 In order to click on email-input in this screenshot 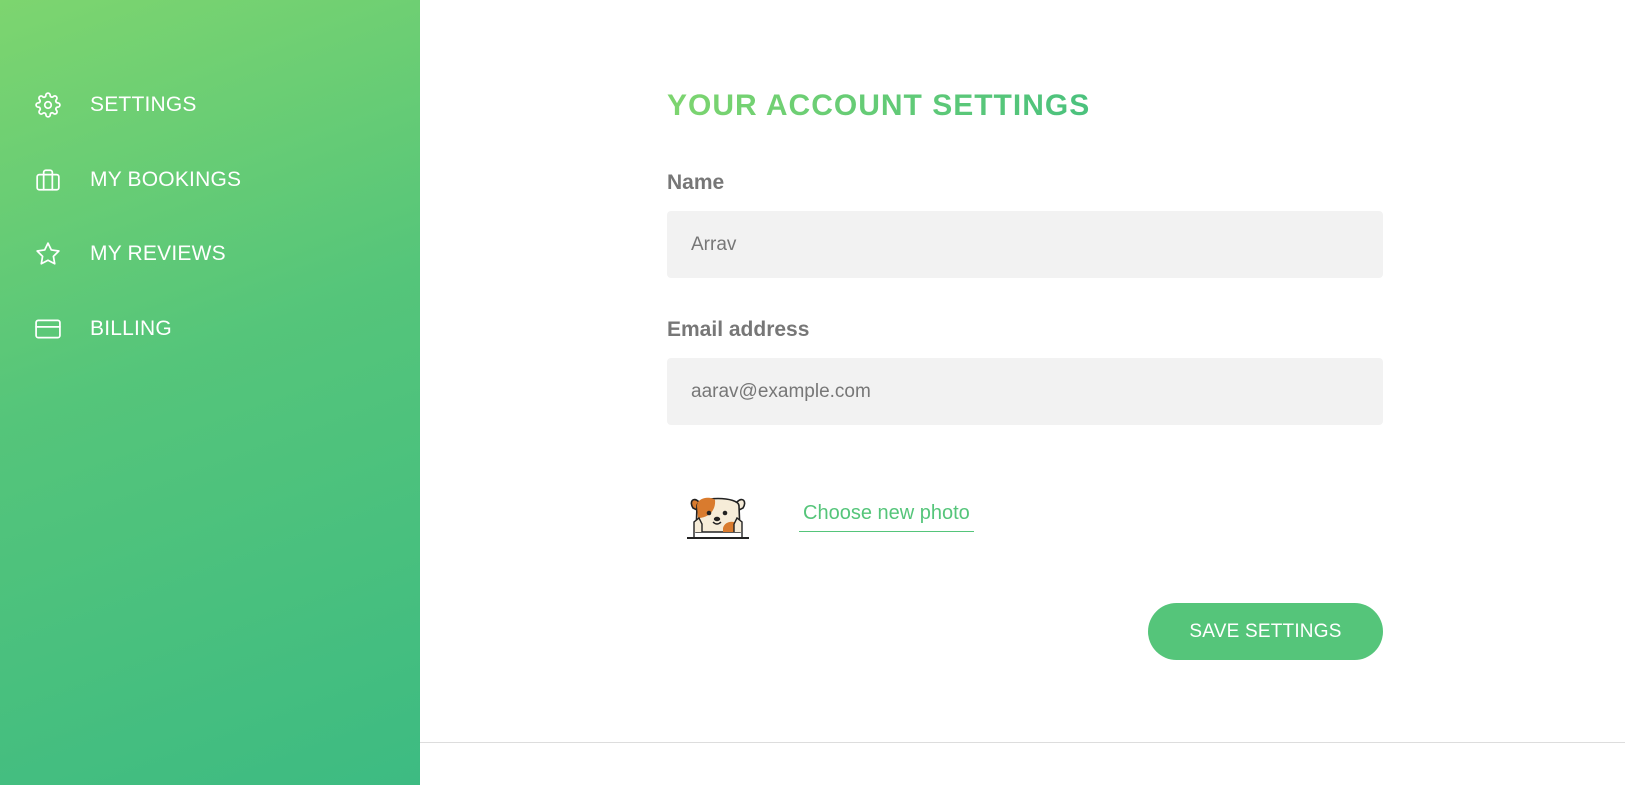, I will do `click(1025, 391)`.